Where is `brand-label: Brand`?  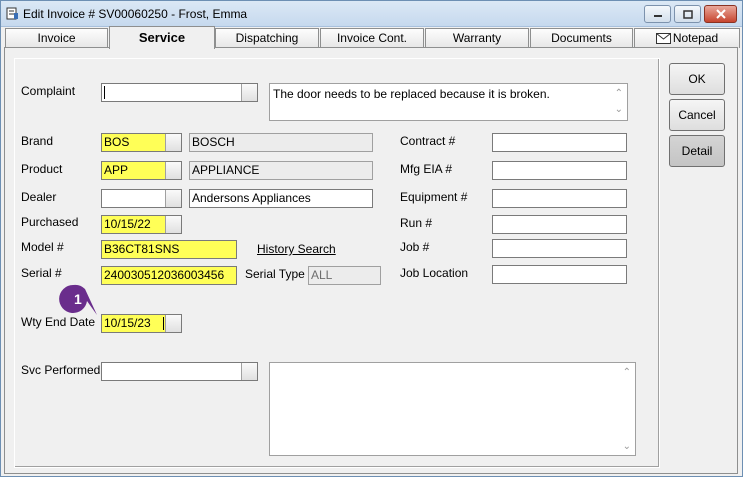
brand-label: Brand is located at coordinates (37, 141).